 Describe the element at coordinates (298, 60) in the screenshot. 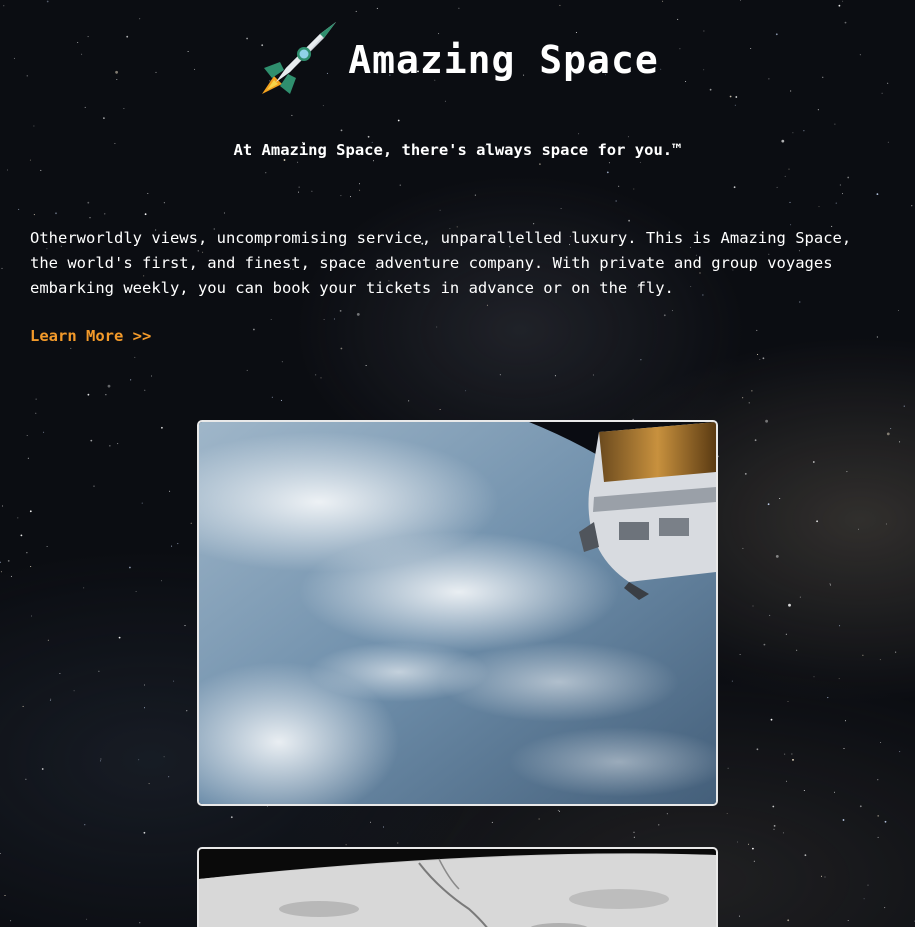

I see `rocket-icon` at that location.